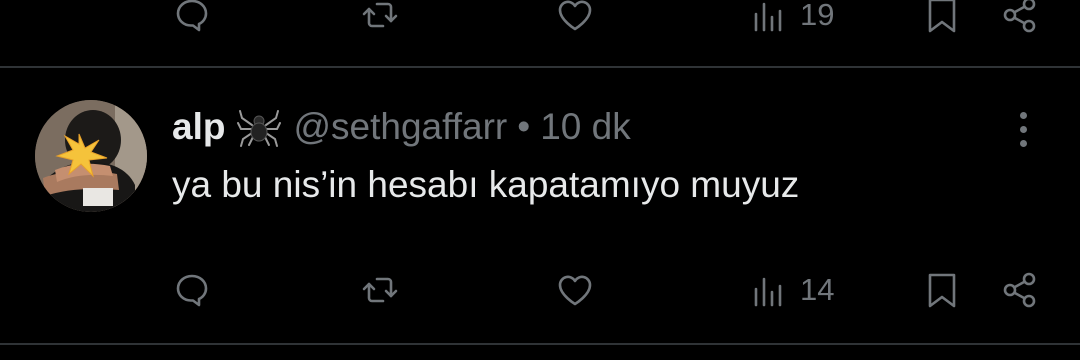 This screenshot has height=360, width=1080. Describe the element at coordinates (792, 290) in the screenshot. I see `views-button: 14` at that location.